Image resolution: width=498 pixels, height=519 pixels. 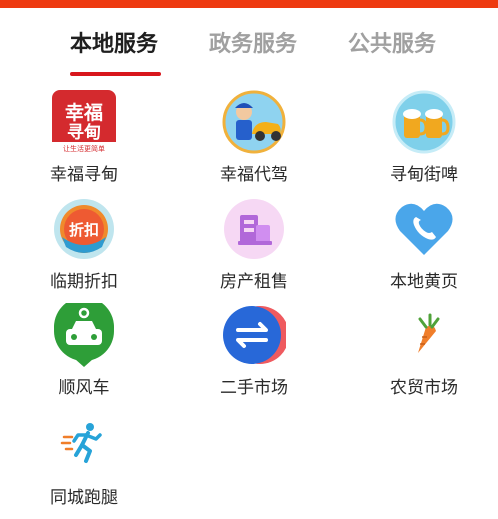 What do you see at coordinates (84, 112) in the screenshot?
I see `svg-text: 幸福` at bounding box center [84, 112].